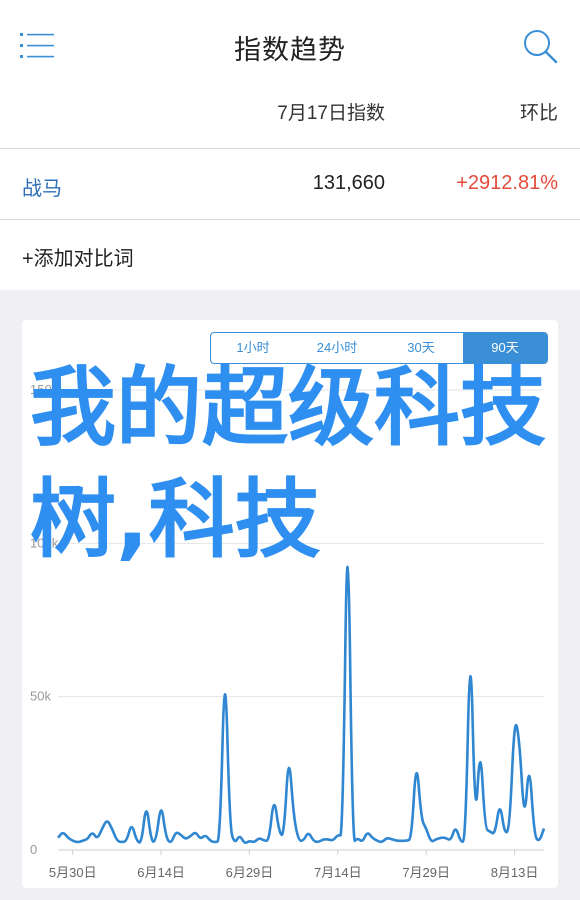 The width and height of the screenshot is (580, 900). Describe the element at coordinates (73, 872) in the screenshot. I see `x-tick-label: 5月30日` at that location.